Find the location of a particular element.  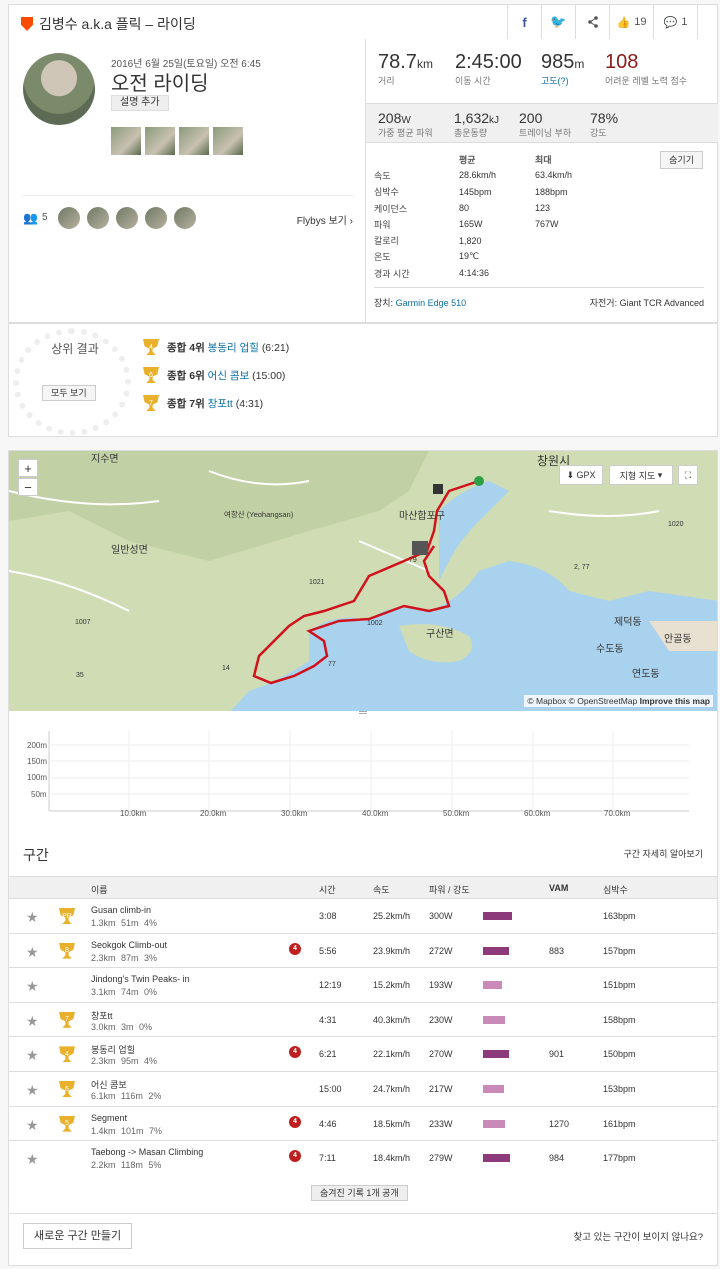

map-label: 77 is located at coordinates (332, 664).